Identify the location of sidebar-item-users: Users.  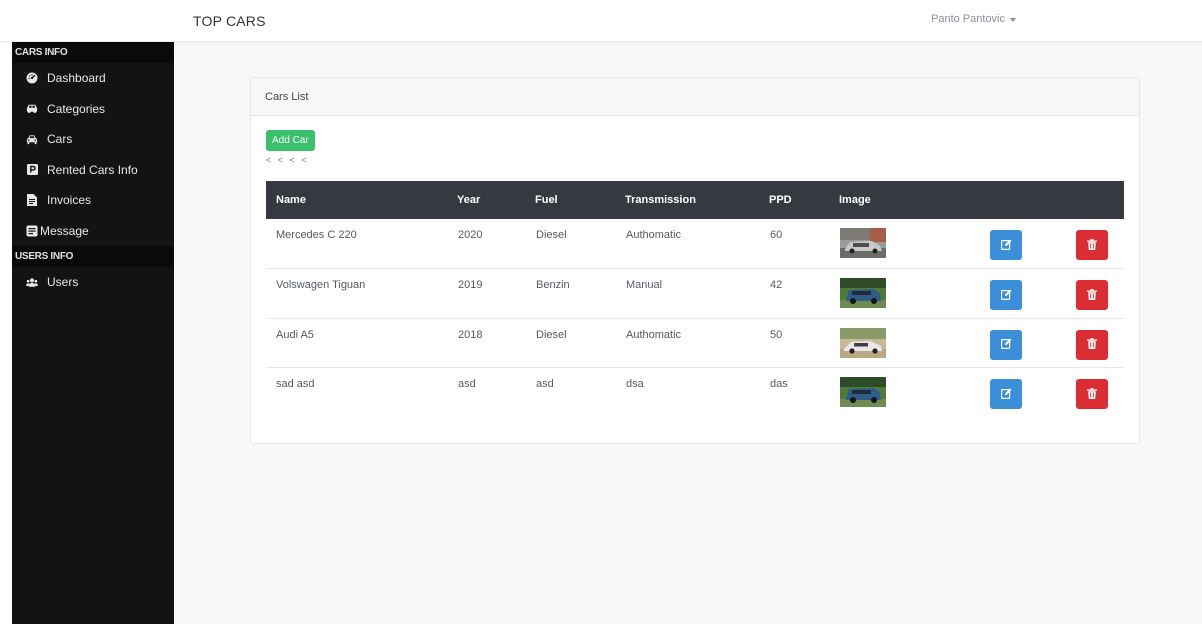
(93, 282).